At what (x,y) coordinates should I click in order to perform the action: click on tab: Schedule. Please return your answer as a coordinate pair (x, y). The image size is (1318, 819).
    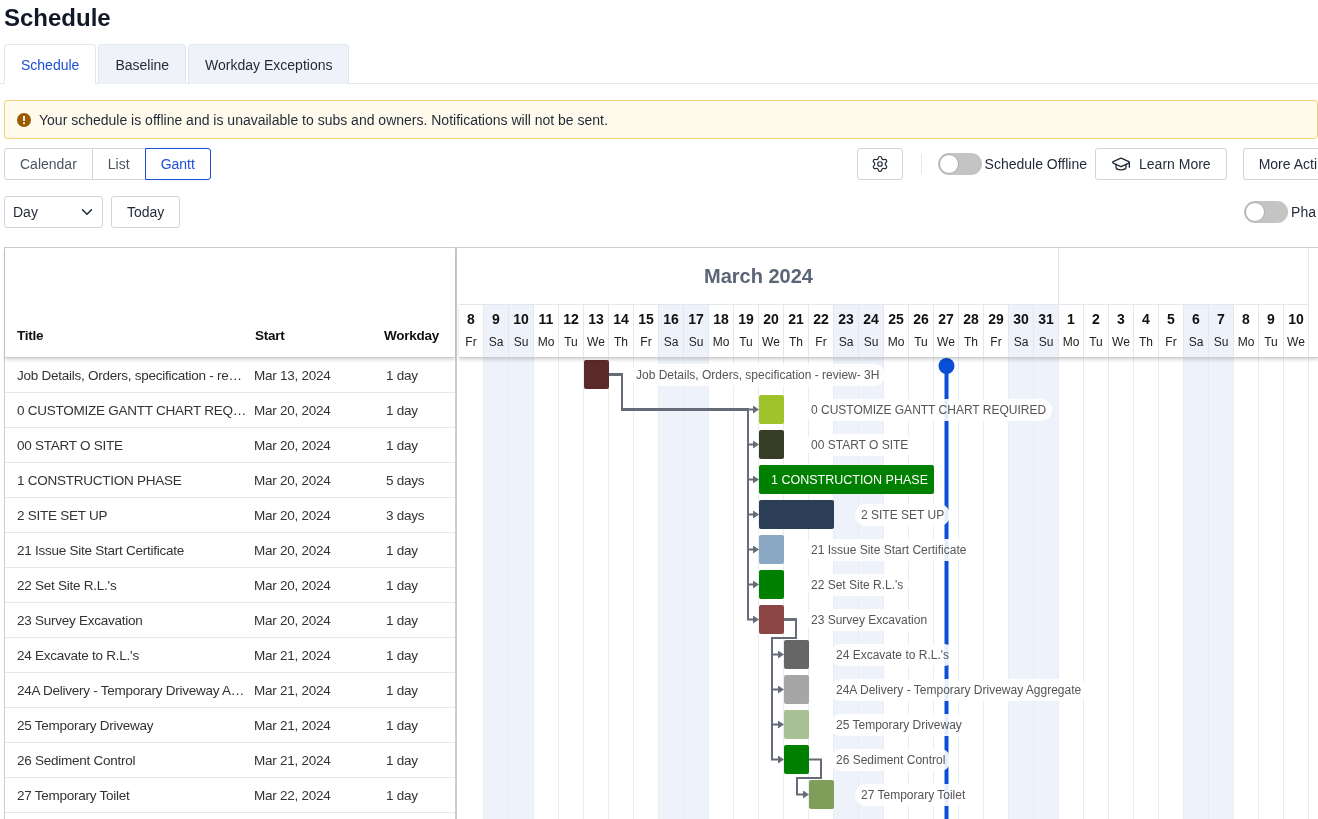
    Looking at the image, I should click on (50, 64).